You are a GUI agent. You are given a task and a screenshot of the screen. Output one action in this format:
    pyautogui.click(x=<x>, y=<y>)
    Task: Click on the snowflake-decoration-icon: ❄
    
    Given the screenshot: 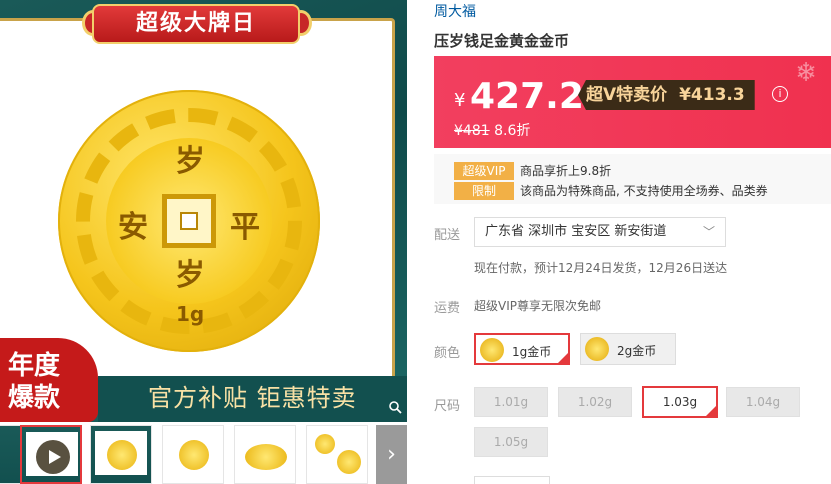 What is the action you would take?
    pyautogui.click(x=806, y=73)
    